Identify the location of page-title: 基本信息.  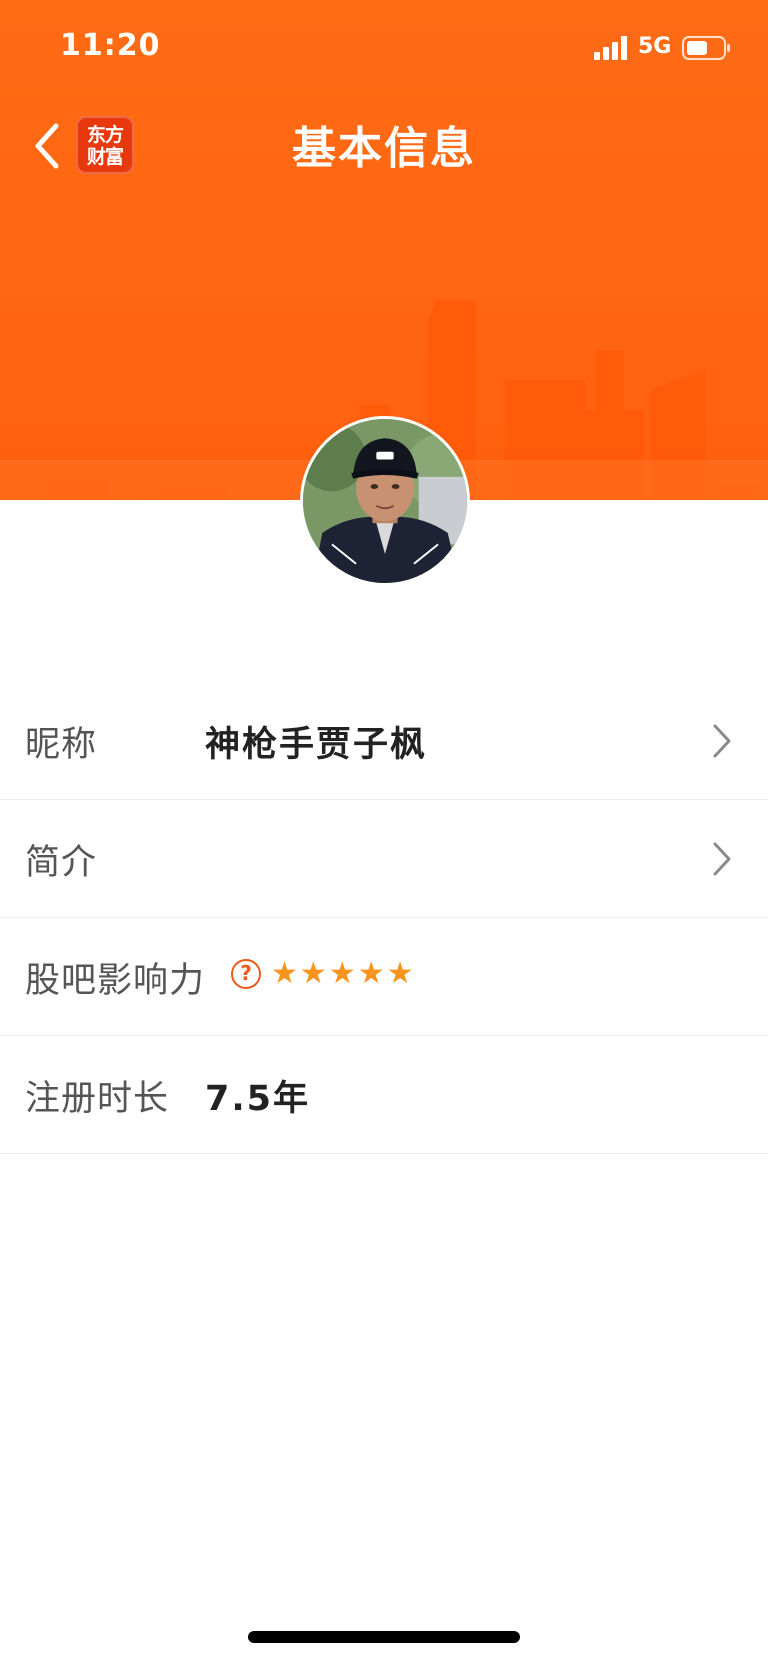
(384, 148).